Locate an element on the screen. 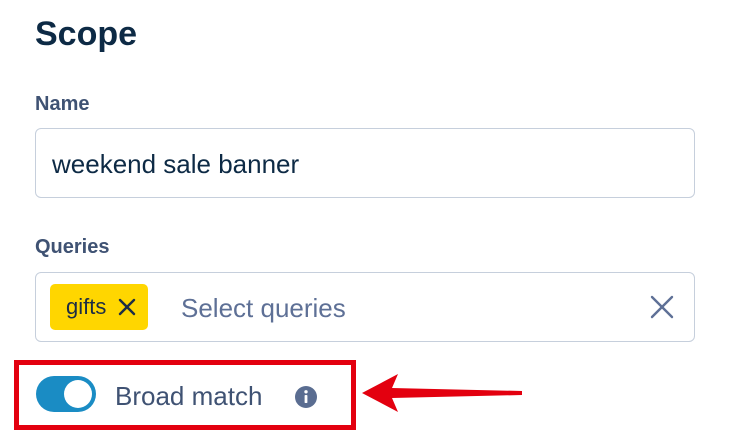 This screenshot has height=438, width=732. clear-queries-button is located at coordinates (662, 307).